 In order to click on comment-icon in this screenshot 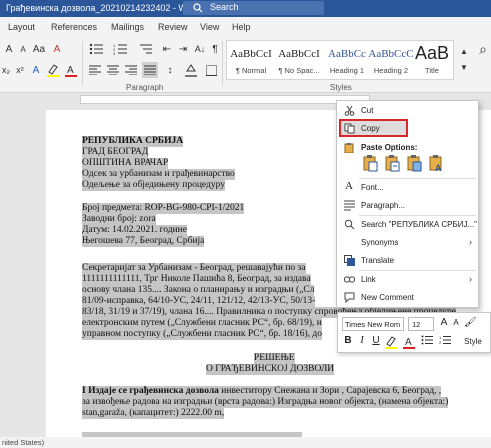, I will do `click(349, 297)`.